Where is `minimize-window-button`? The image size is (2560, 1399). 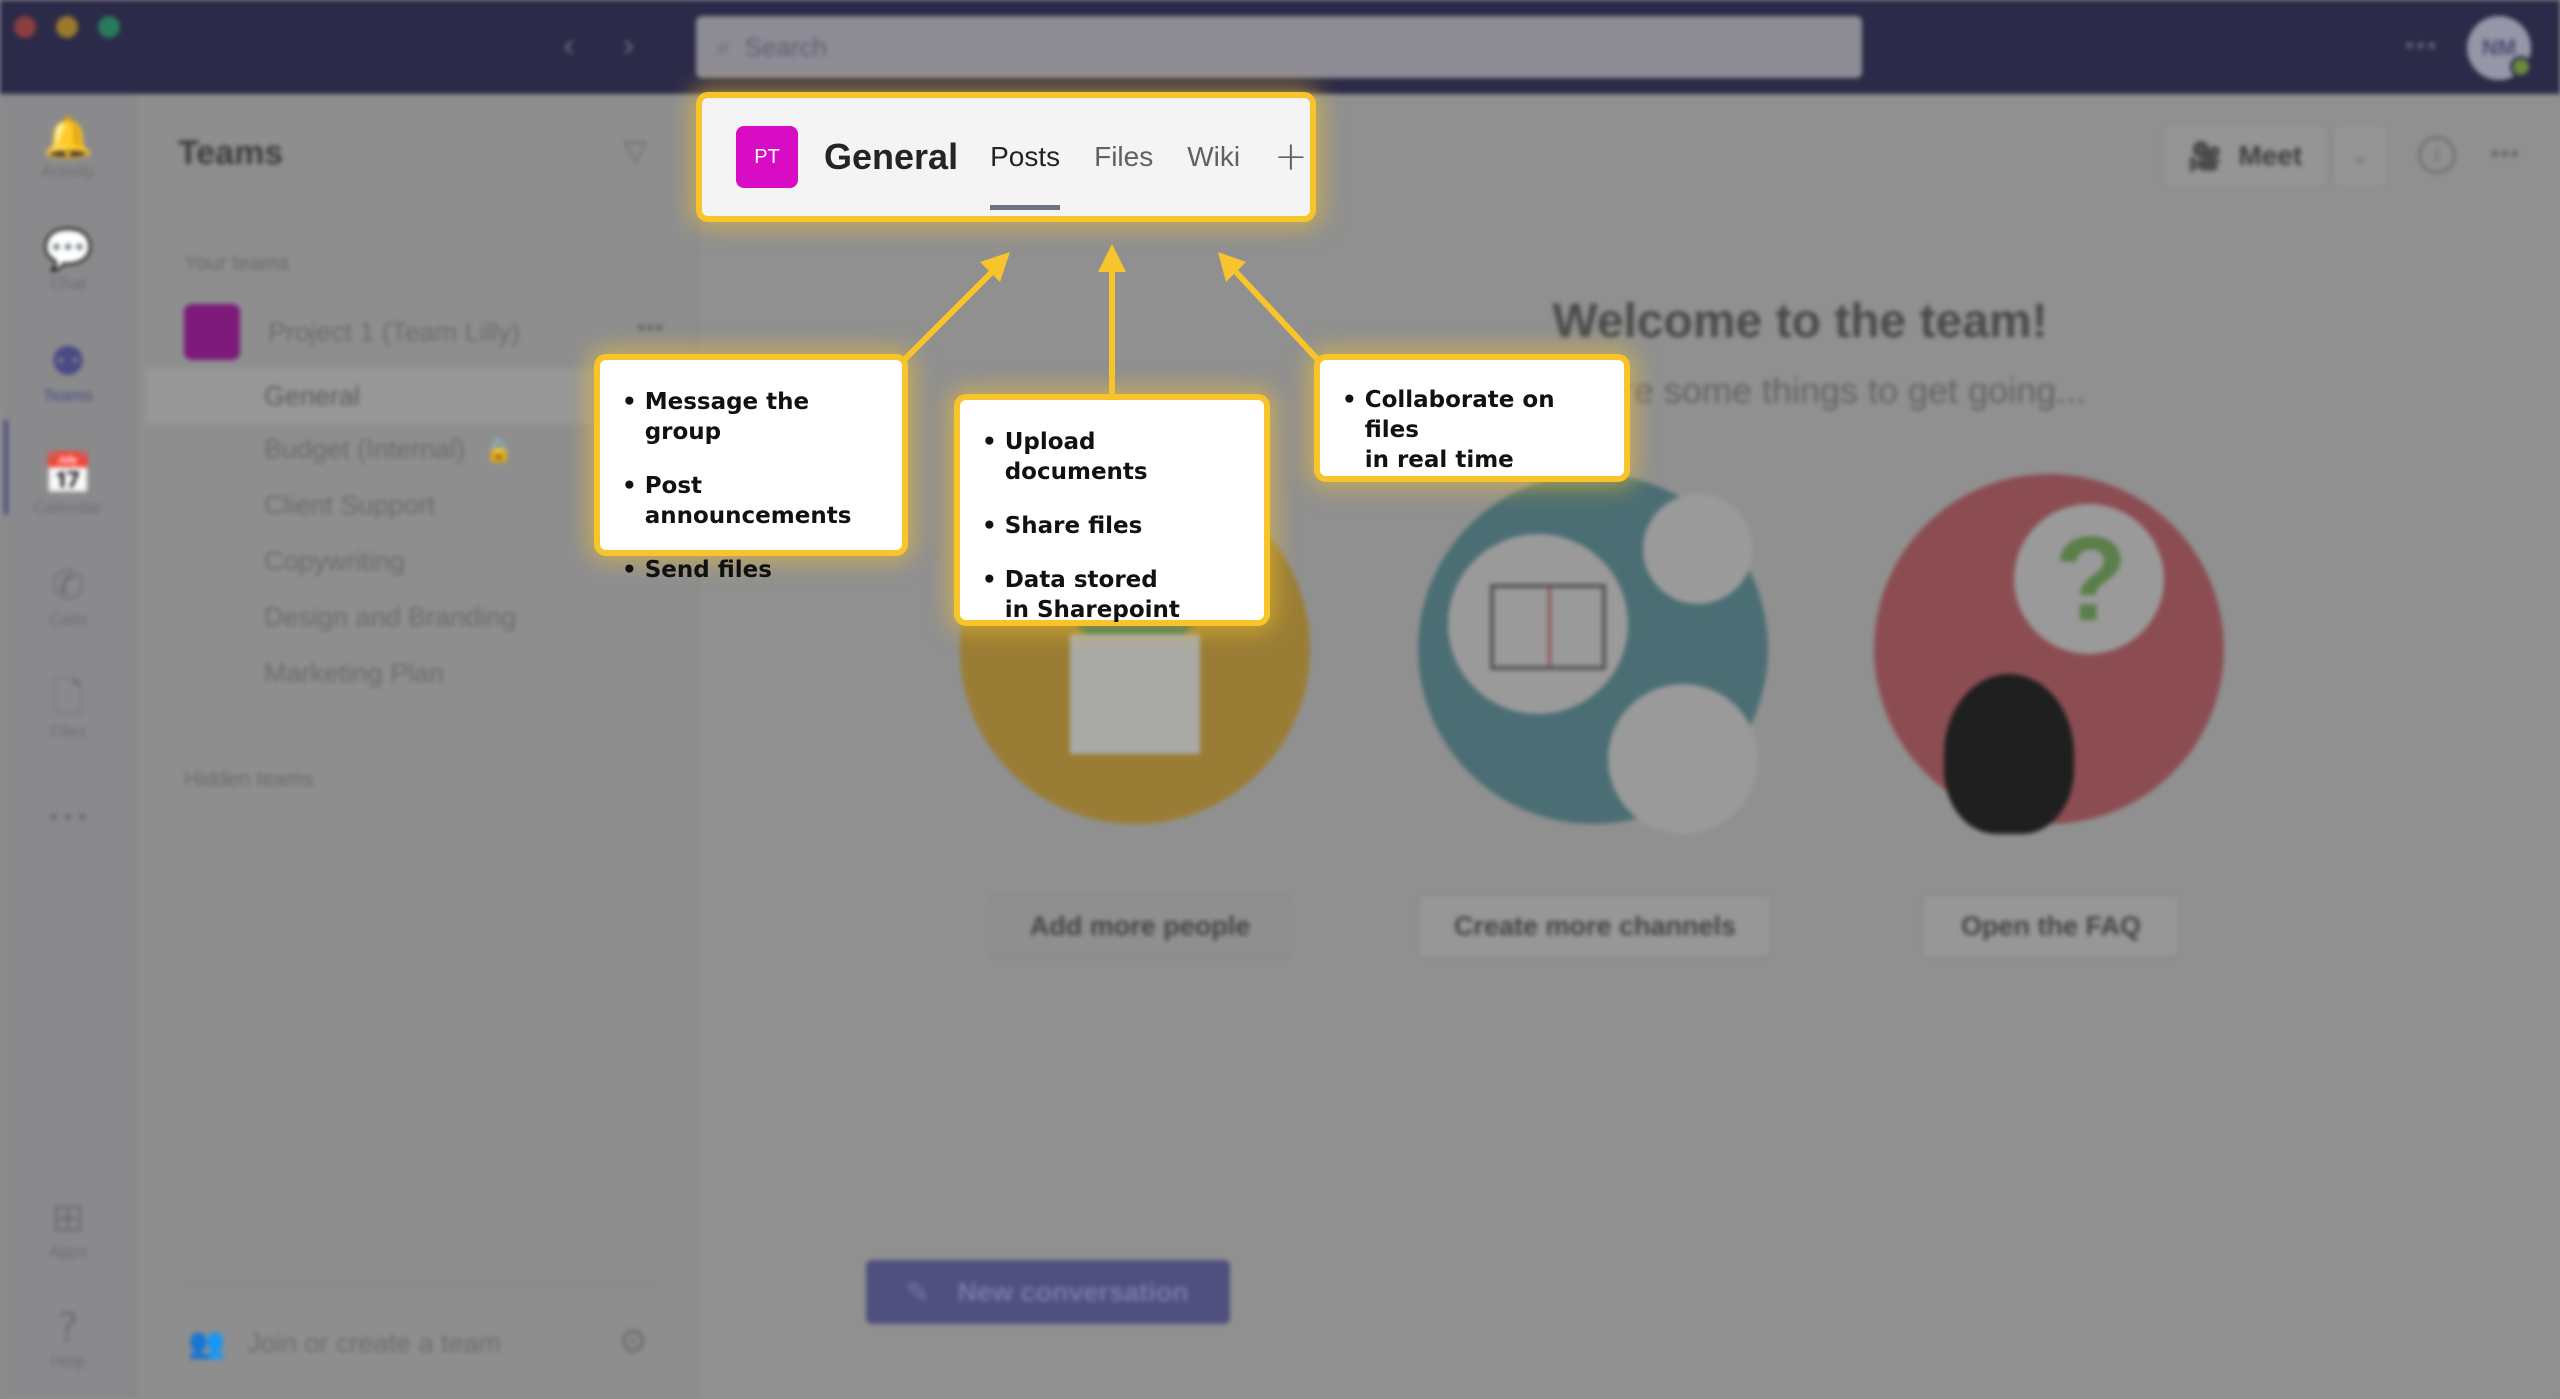
minimize-window-button is located at coordinates (67, 27).